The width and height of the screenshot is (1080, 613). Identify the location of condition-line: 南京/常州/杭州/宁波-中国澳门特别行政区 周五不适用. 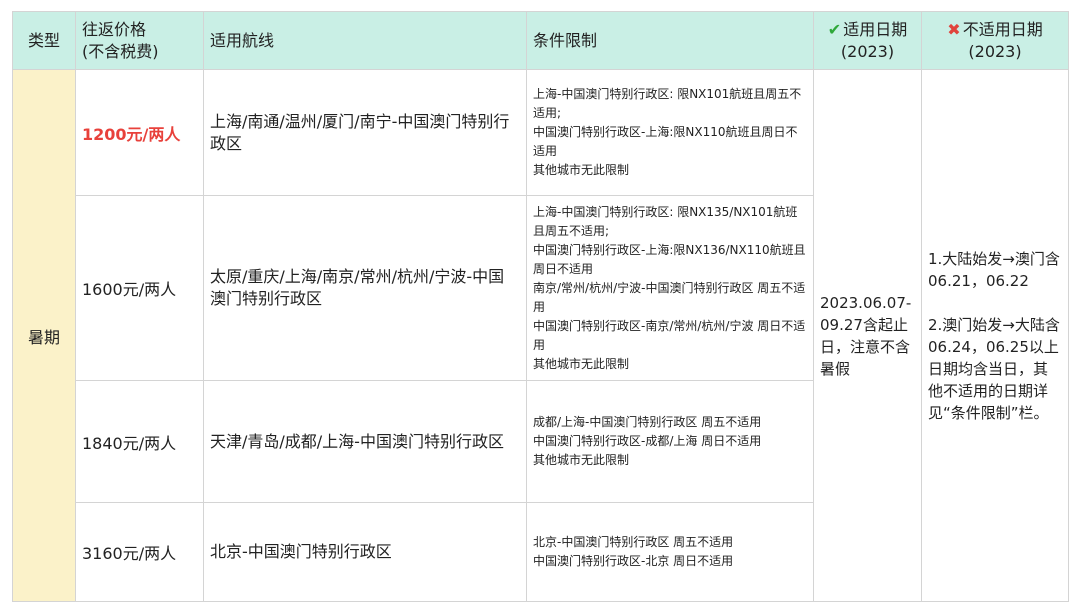
(669, 297).